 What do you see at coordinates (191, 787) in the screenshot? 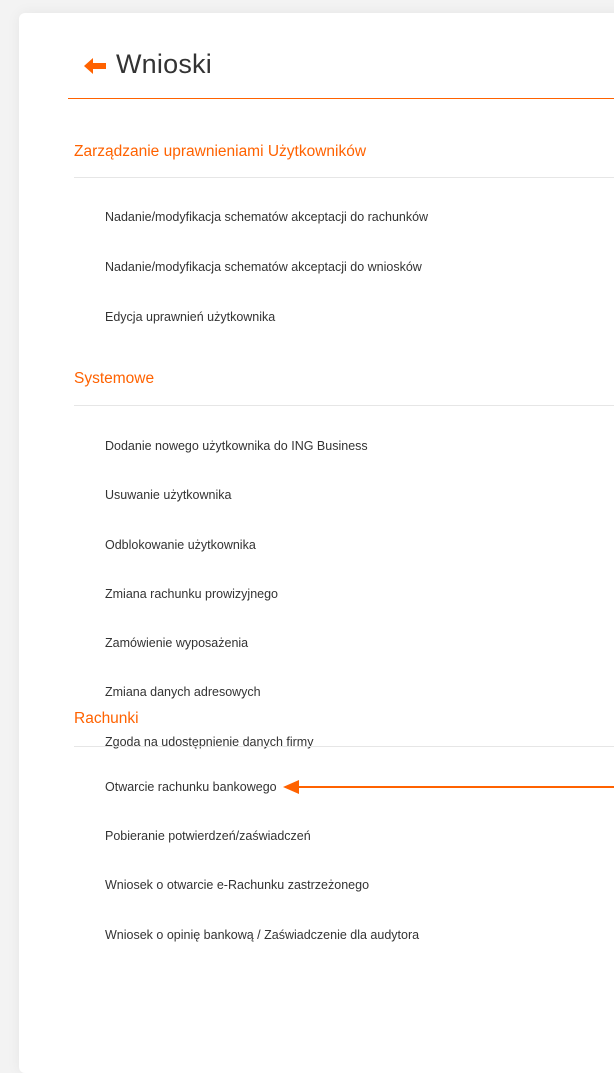
I see `list-item-otwarcie-rachunku: Otwarcie rachunku bankowego` at bounding box center [191, 787].